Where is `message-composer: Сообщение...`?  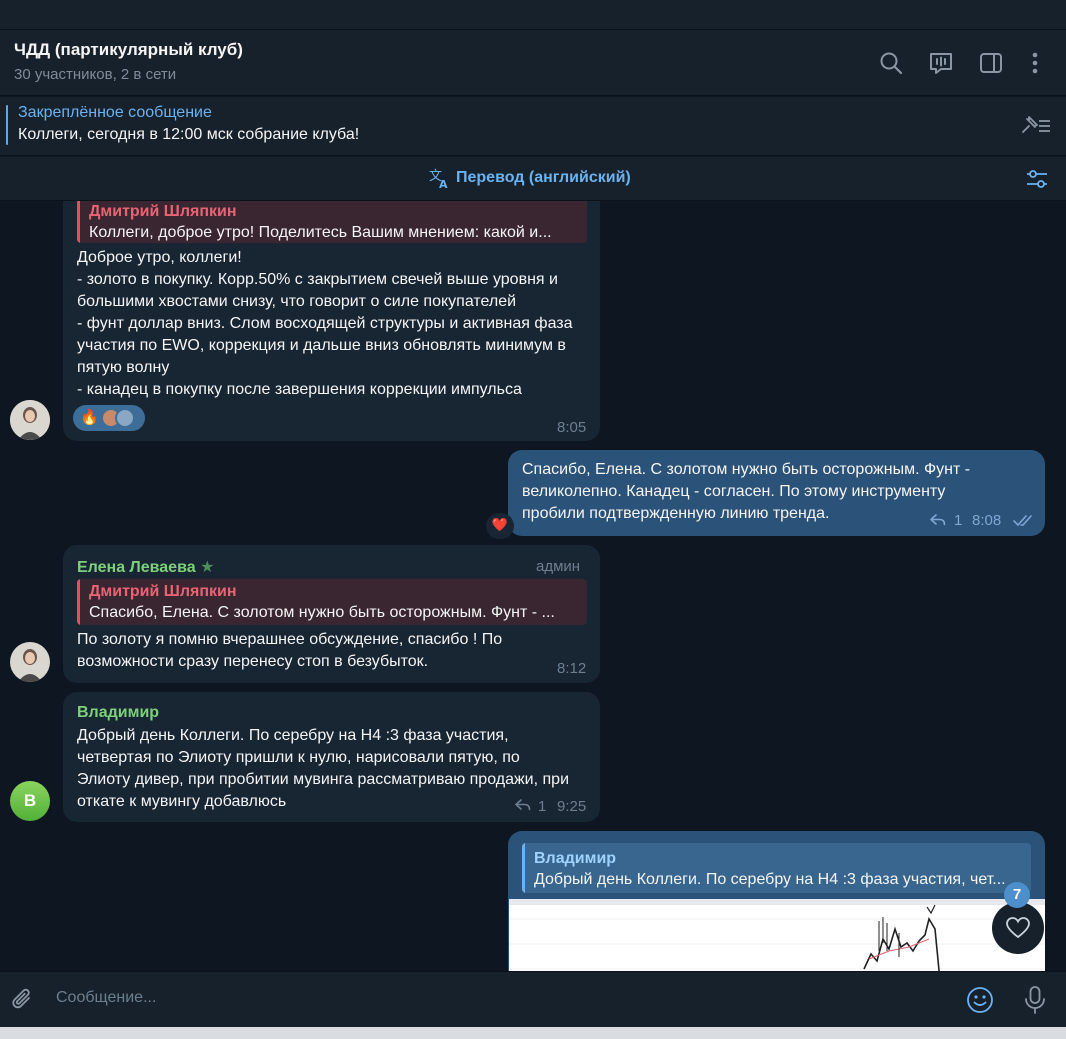
message-composer: Сообщение... is located at coordinates (533, 999).